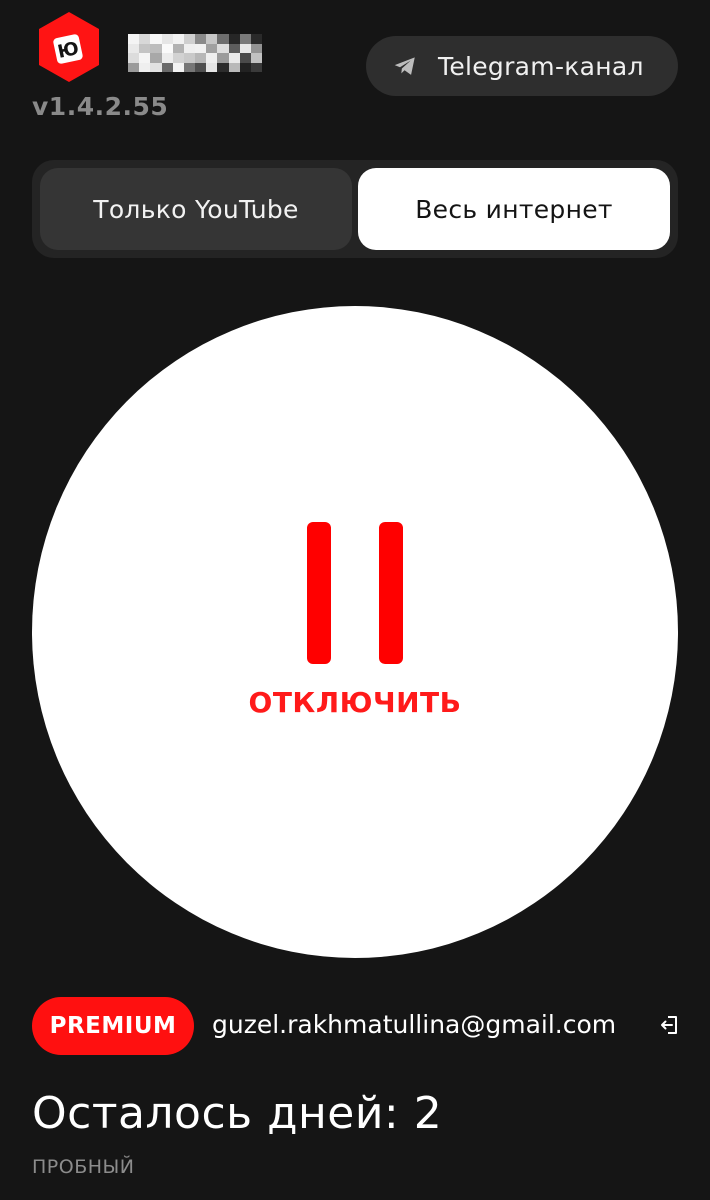 The width and height of the screenshot is (710, 1200). I want to click on mode-all-internet-option: Весь интернет, so click(514, 209).